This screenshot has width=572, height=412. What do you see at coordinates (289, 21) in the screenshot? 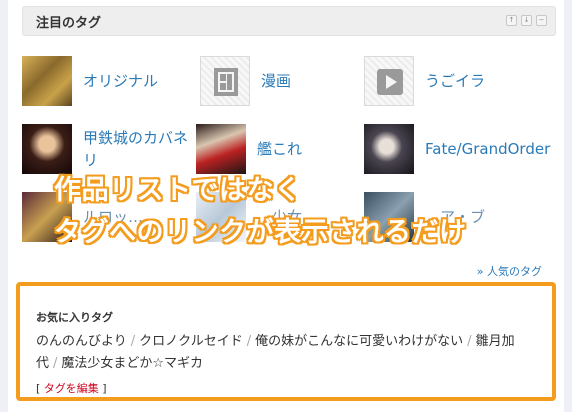
I see `panel-header: 注目のタグ ↑ ↓ −` at bounding box center [289, 21].